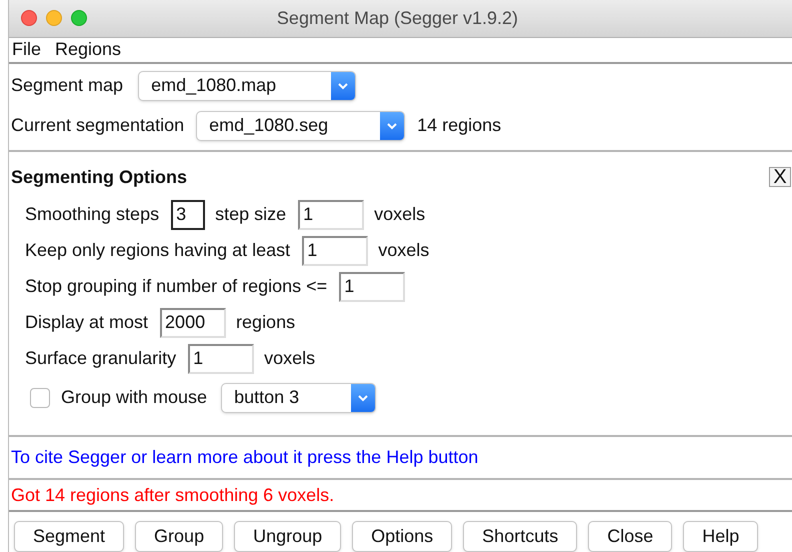  Describe the element at coordinates (780, 177) in the screenshot. I see `close-panel-button: X` at that location.